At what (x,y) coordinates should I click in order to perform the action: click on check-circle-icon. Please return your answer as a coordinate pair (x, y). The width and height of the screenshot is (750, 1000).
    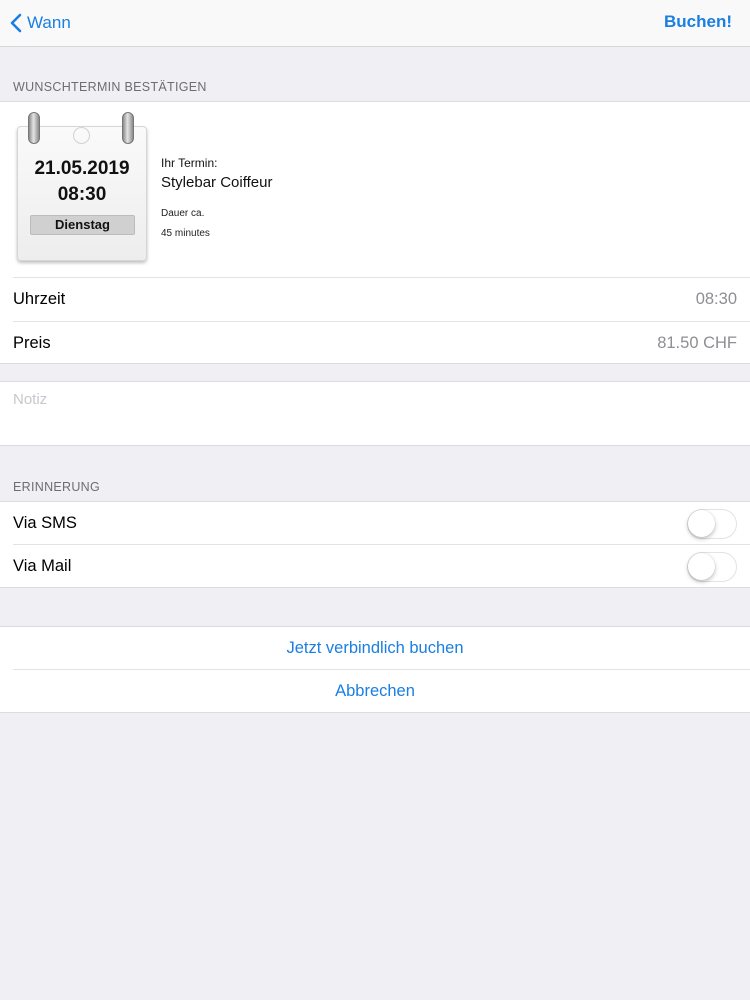
    Looking at the image, I should click on (81, 135).